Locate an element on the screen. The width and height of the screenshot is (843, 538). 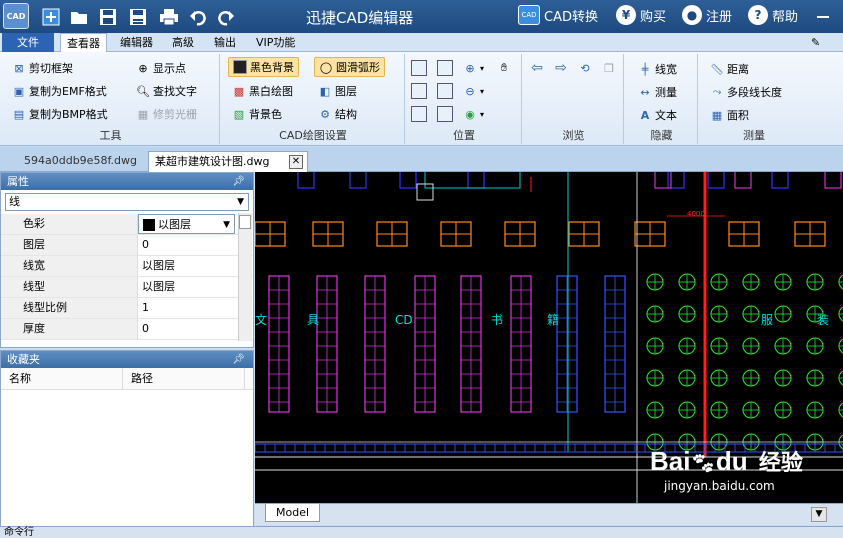
prop-row-color: 色彩 以图层 ▼ is located at coordinates (127, 224).